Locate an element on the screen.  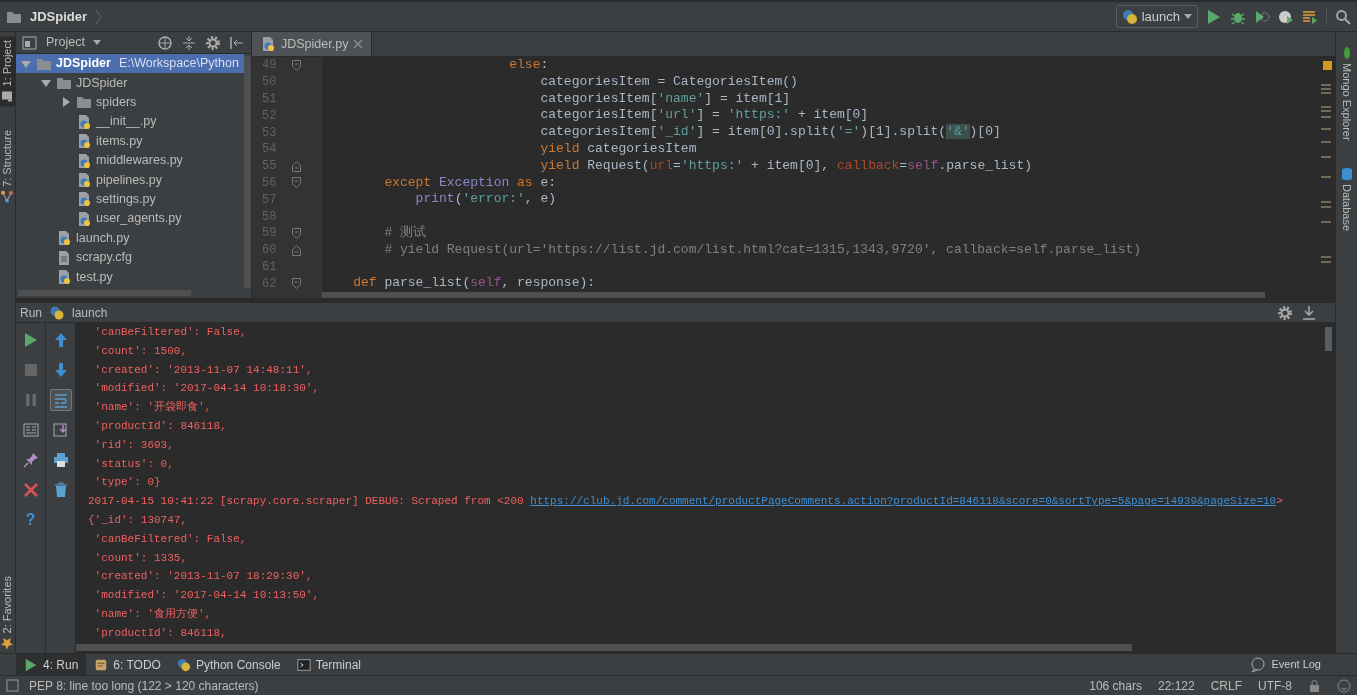
stop-icon is located at coordinates (30, 370).